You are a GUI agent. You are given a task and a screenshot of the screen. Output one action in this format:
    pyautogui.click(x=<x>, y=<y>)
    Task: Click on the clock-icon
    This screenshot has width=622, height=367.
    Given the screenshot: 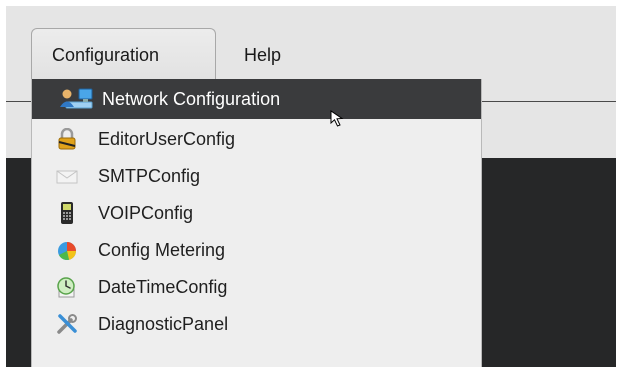 What is the action you would take?
    pyautogui.click(x=66, y=287)
    